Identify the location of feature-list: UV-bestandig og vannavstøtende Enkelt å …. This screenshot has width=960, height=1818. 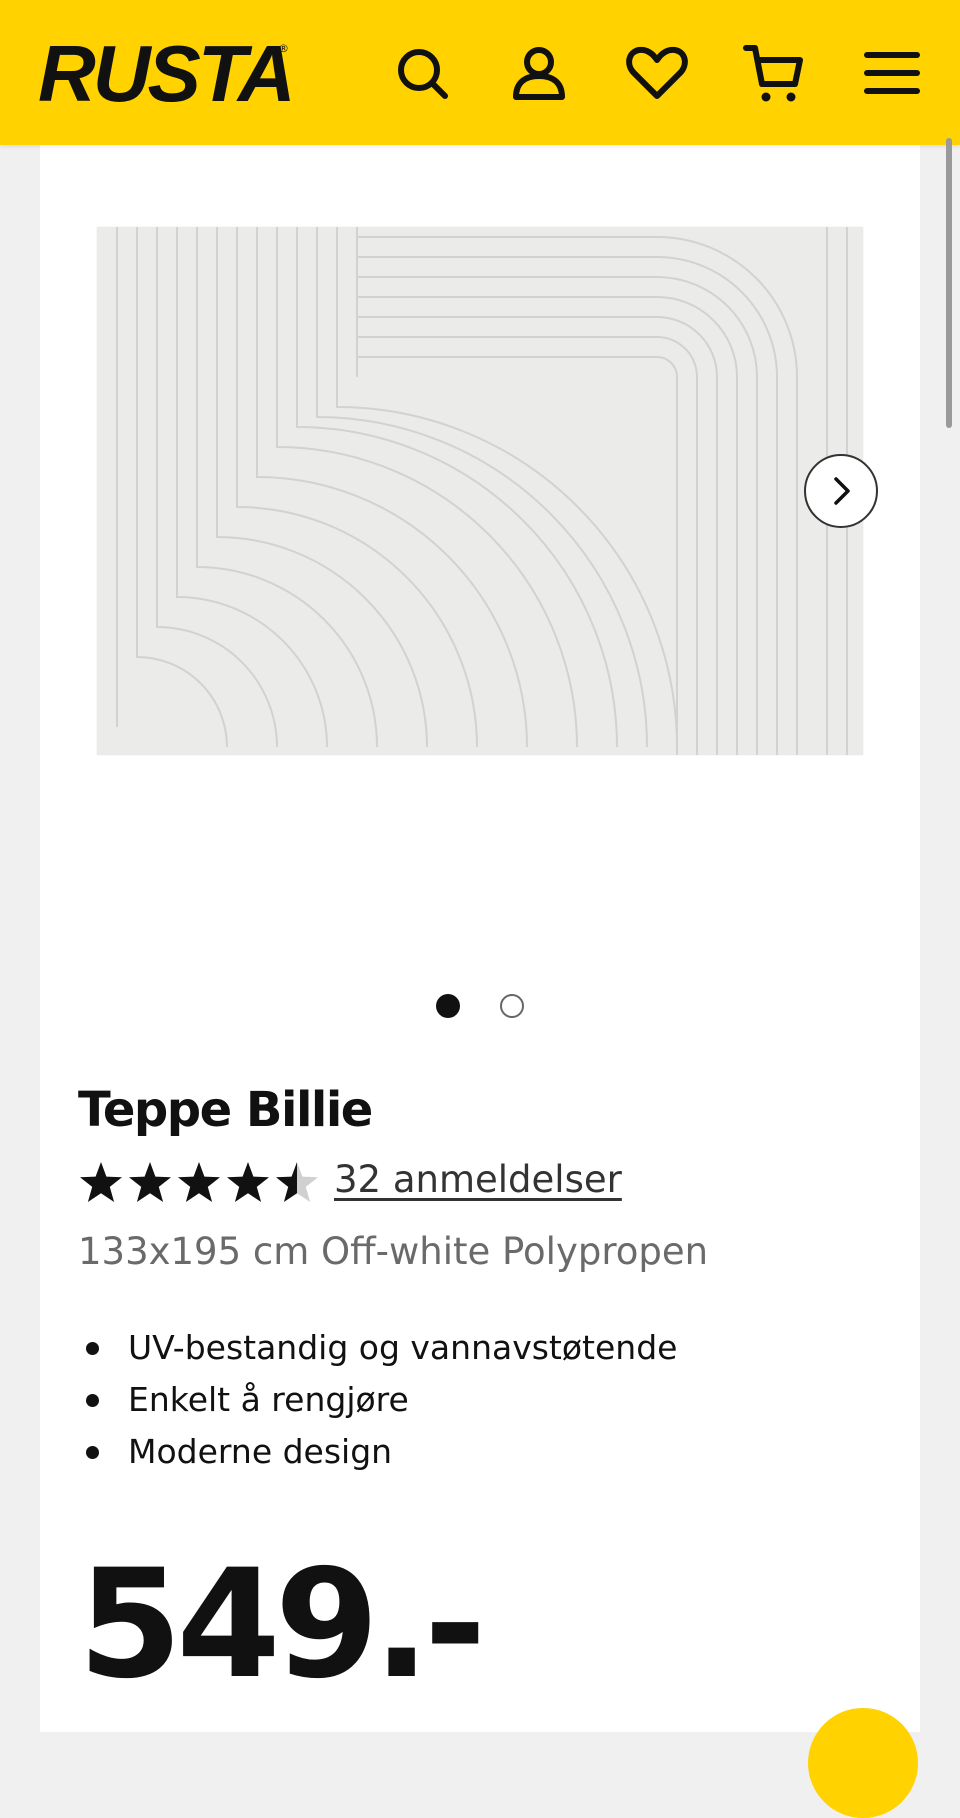
(377, 1400).